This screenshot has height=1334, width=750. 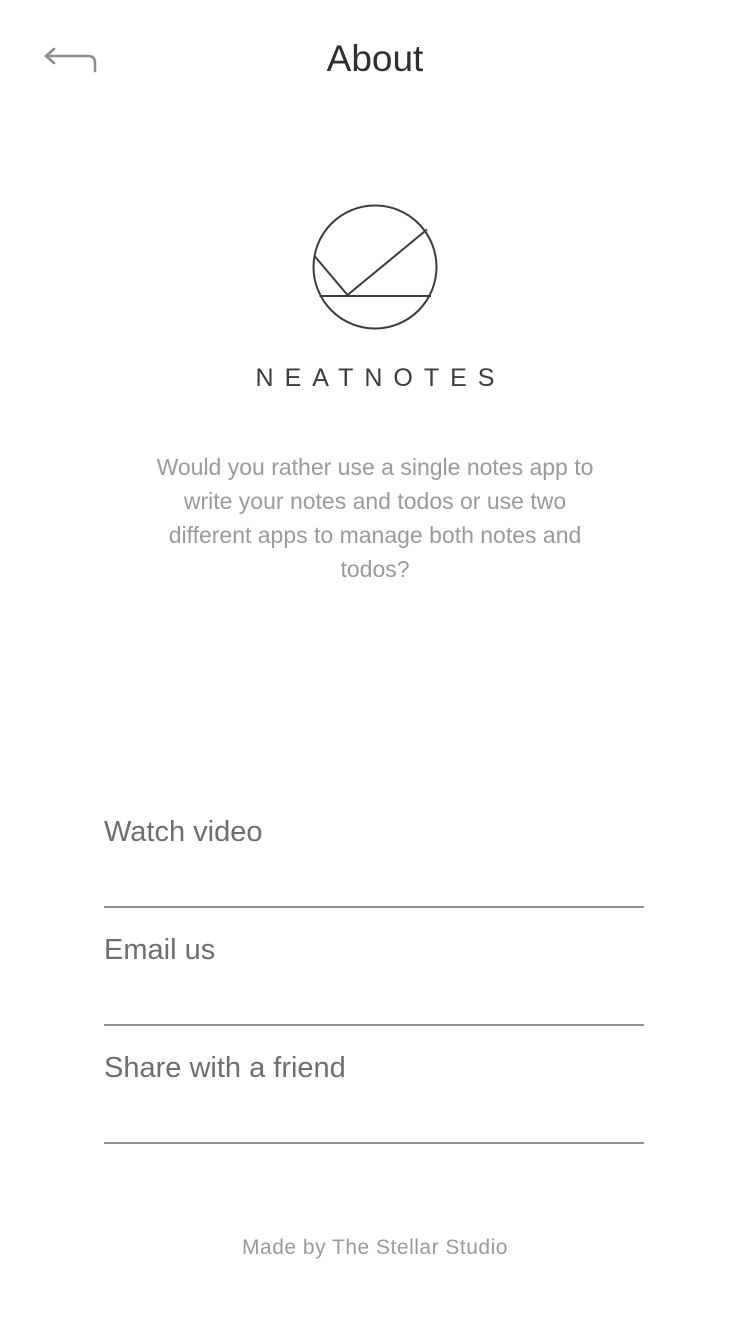 What do you see at coordinates (225, 1068) in the screenshot?
I see `menu-item-label: Share with a friend` at bounding box center [225, 1068].